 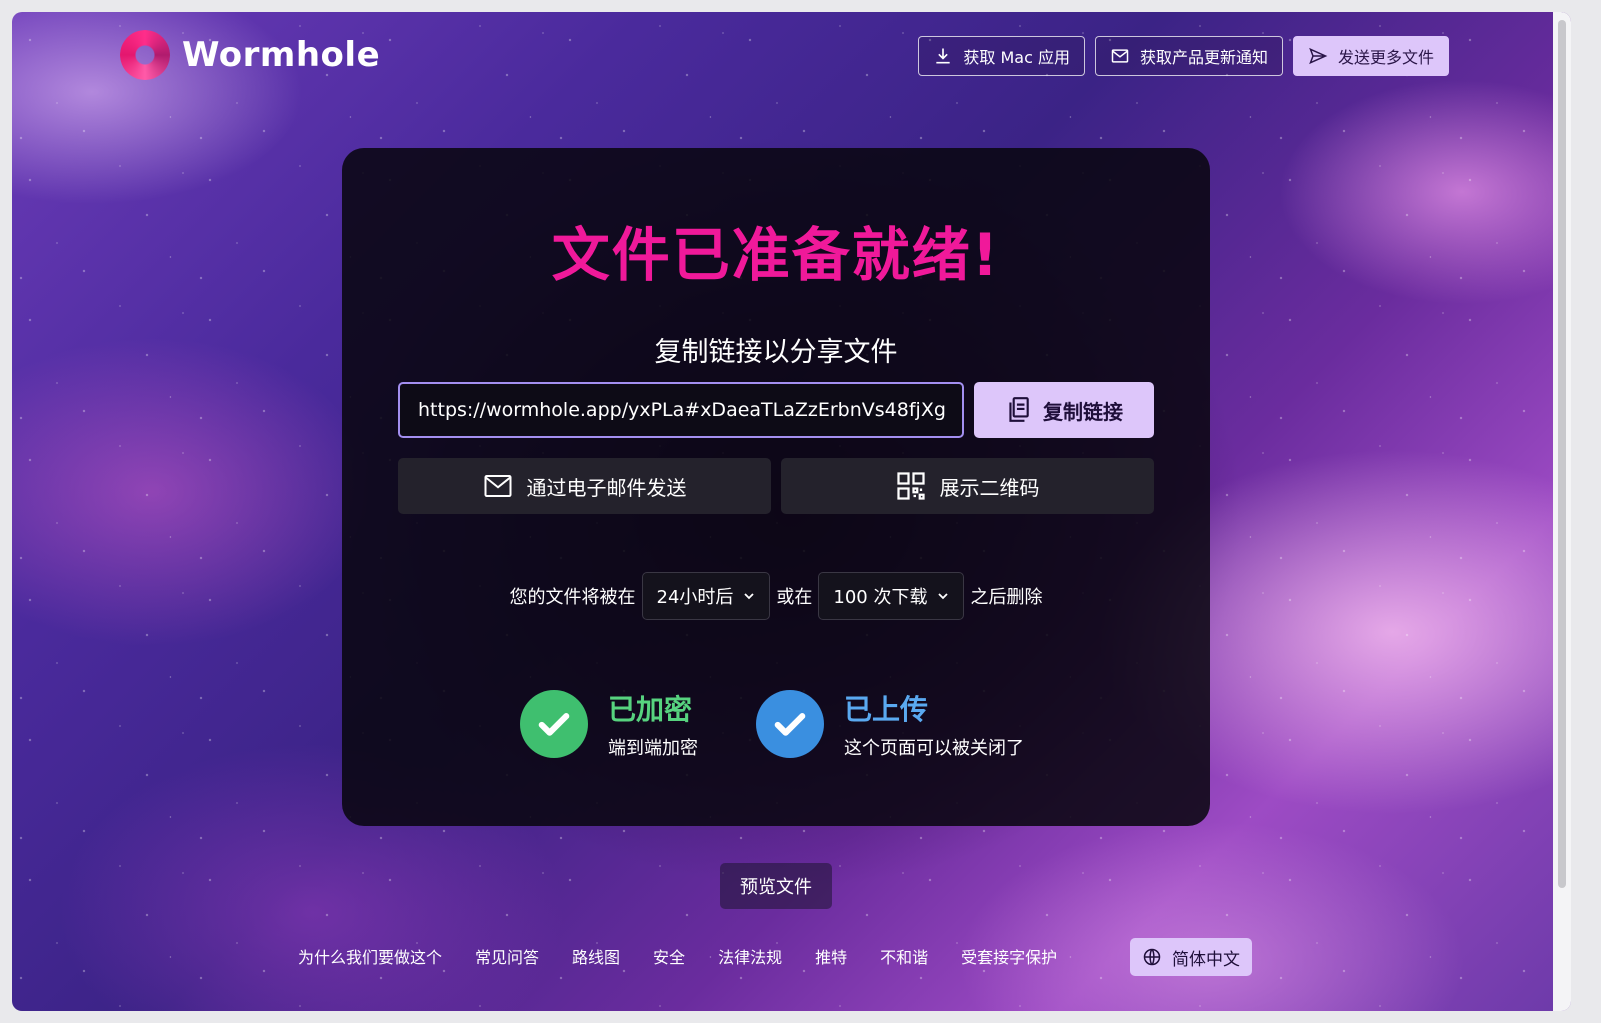 What do you see at coordinates (650, 709) in the screenshot?
I see `encrypted-title: 已加密` at bounding box center [650, 709].